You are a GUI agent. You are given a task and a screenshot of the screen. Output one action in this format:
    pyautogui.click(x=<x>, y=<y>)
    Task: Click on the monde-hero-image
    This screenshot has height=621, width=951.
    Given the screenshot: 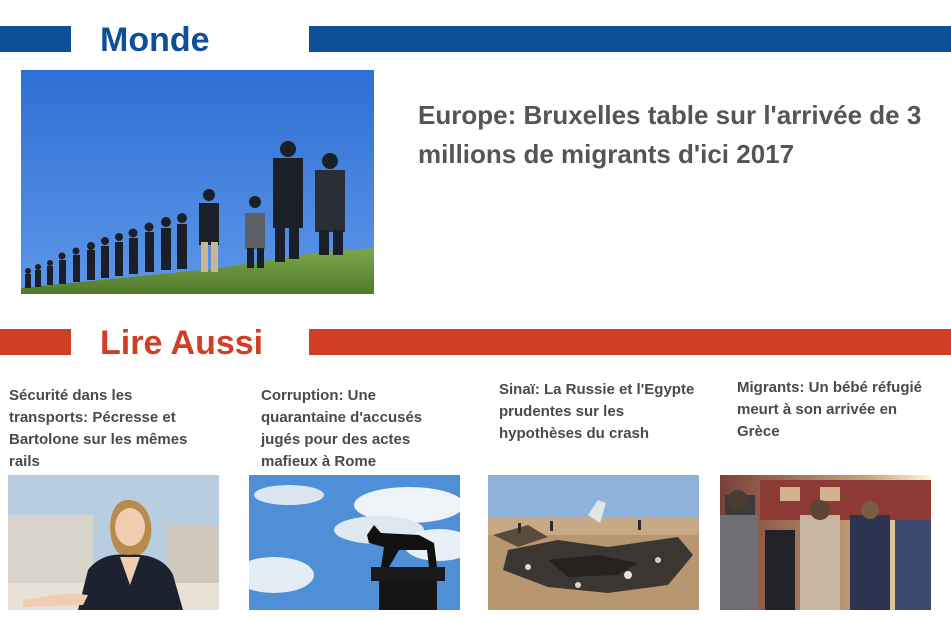 What is the action you would take?
    pyautogui.click(x=197, y=182)
    